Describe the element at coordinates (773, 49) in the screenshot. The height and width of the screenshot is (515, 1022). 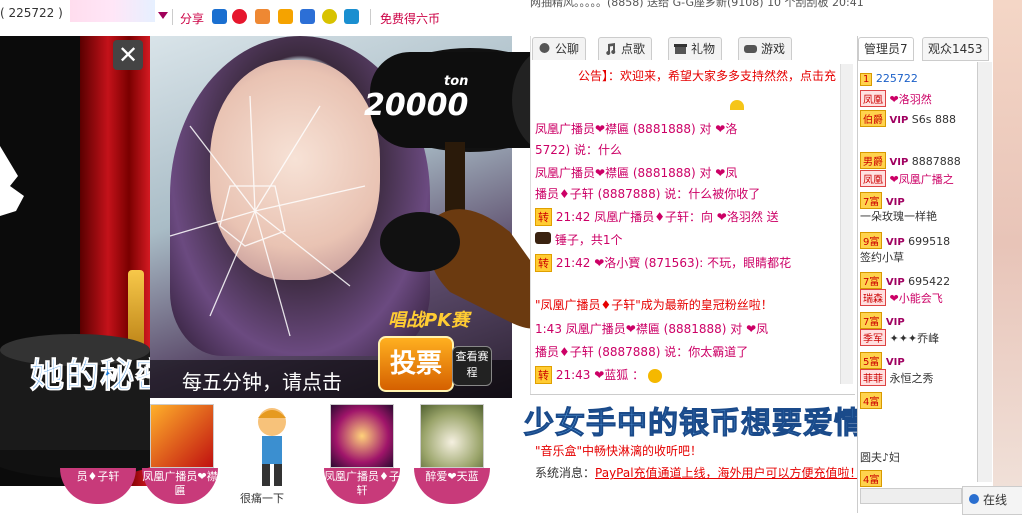
I see `tab-label: 游戏` at that location.